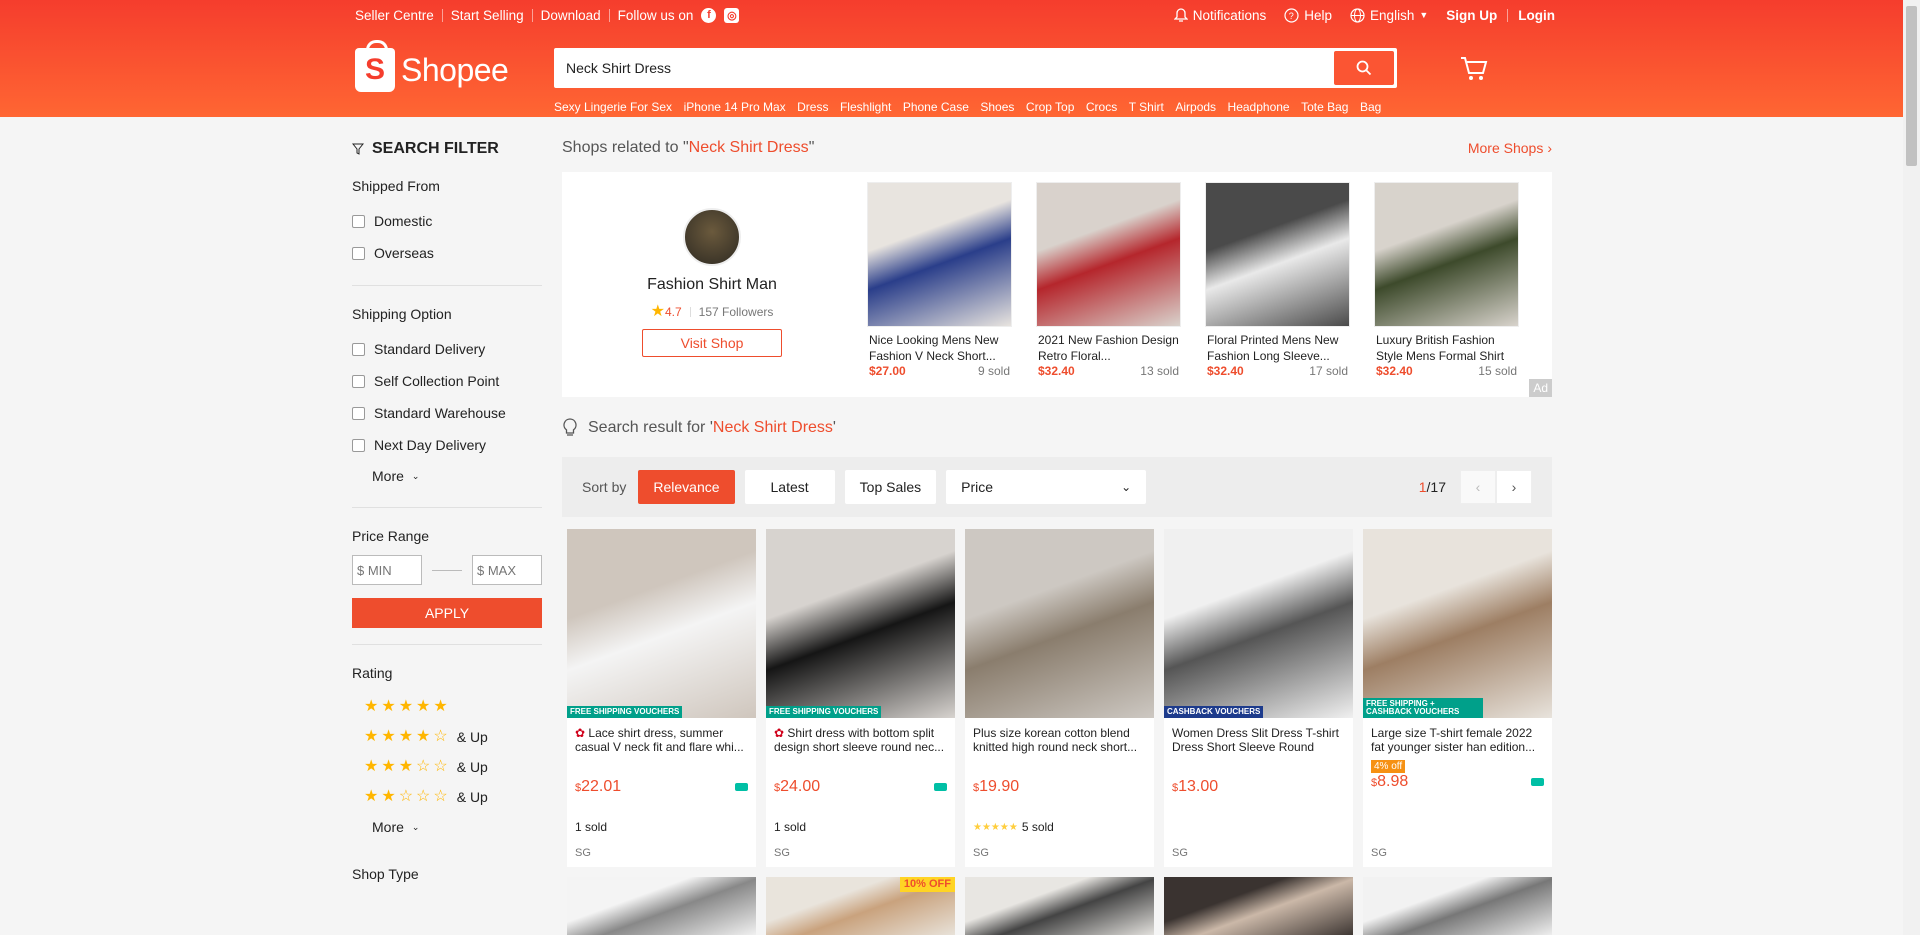  What do you see at coordinates (1432, 487) in the screenshot?
I see `page-indicator: 1/17` at bounding box center [1432, 487].